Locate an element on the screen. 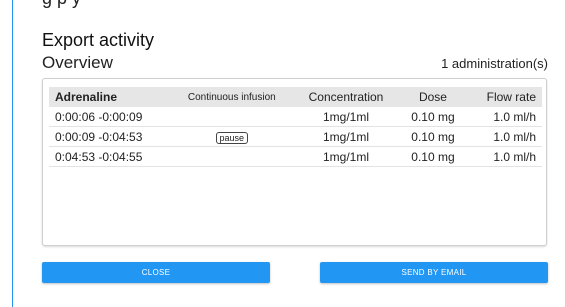 The width and height of the screenshot is (565, 307). left-edge-rule is located at coordinates (12, 153).